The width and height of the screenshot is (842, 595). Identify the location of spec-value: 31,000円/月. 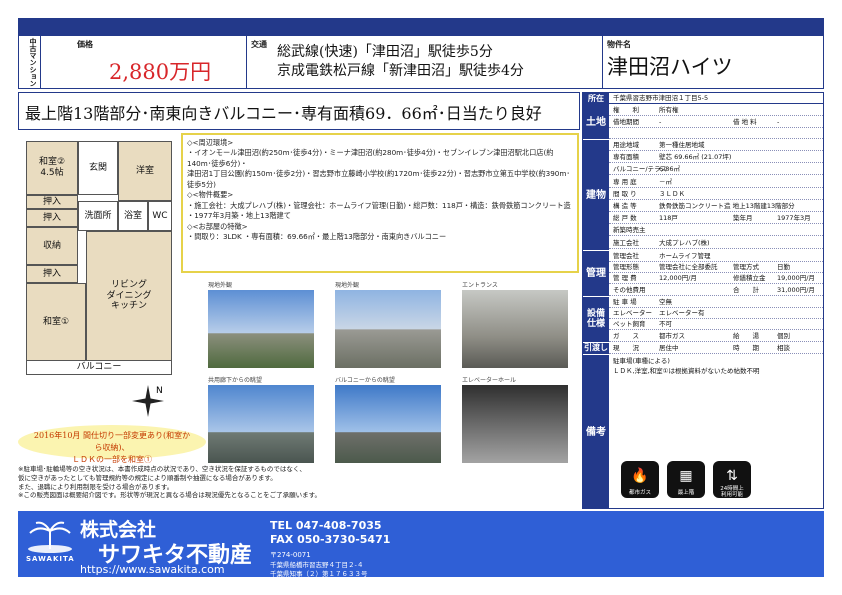
(796, 289).